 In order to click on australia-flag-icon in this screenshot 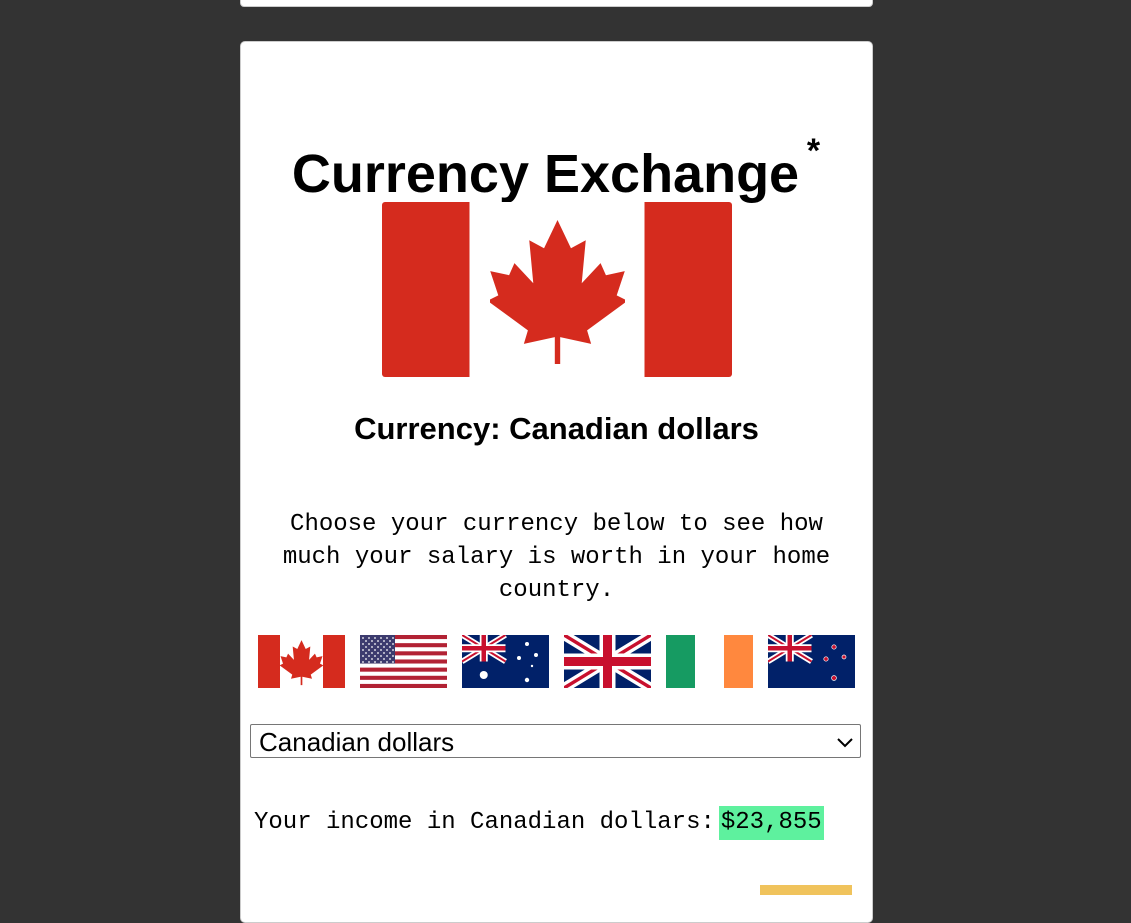, I will do `click(505, 661)`.